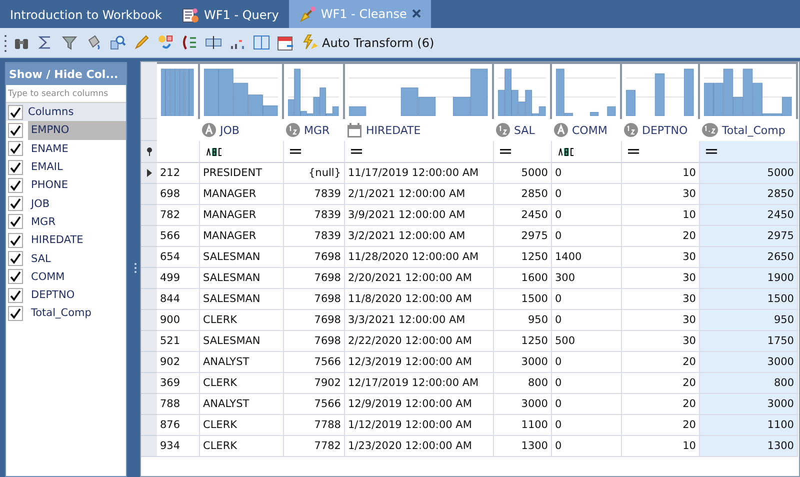  What do you see at coordinates (419, 215) in the screenshot?
I see `table-cell: 3/9/2021 12:00:00 AM` at bounding box center [419, 215].